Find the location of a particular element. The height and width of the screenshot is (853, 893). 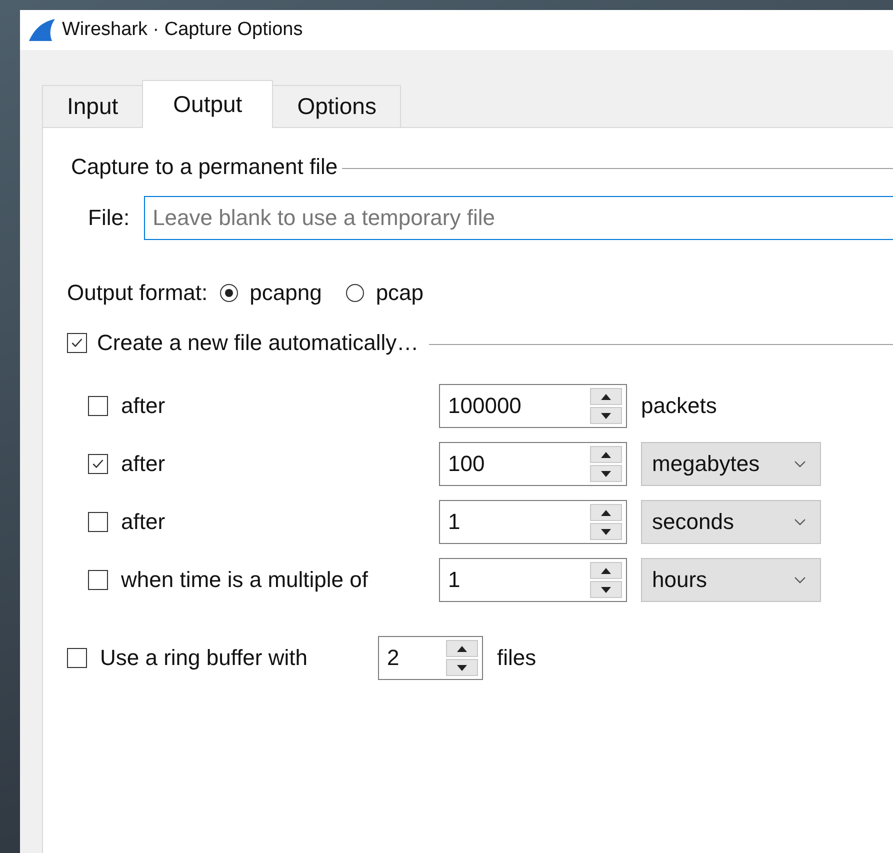

file-input-field: Leave blank to use a temporary file is located at coordinates (518, 218).